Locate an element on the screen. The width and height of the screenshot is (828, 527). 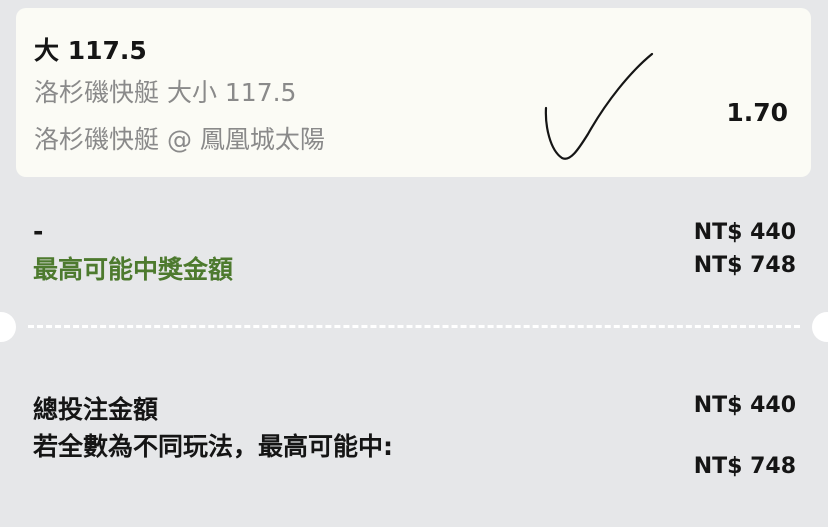
event-description: 洛杉磯快艇 @ 鳳凰城太陽 is located at coordinates (179, 139).